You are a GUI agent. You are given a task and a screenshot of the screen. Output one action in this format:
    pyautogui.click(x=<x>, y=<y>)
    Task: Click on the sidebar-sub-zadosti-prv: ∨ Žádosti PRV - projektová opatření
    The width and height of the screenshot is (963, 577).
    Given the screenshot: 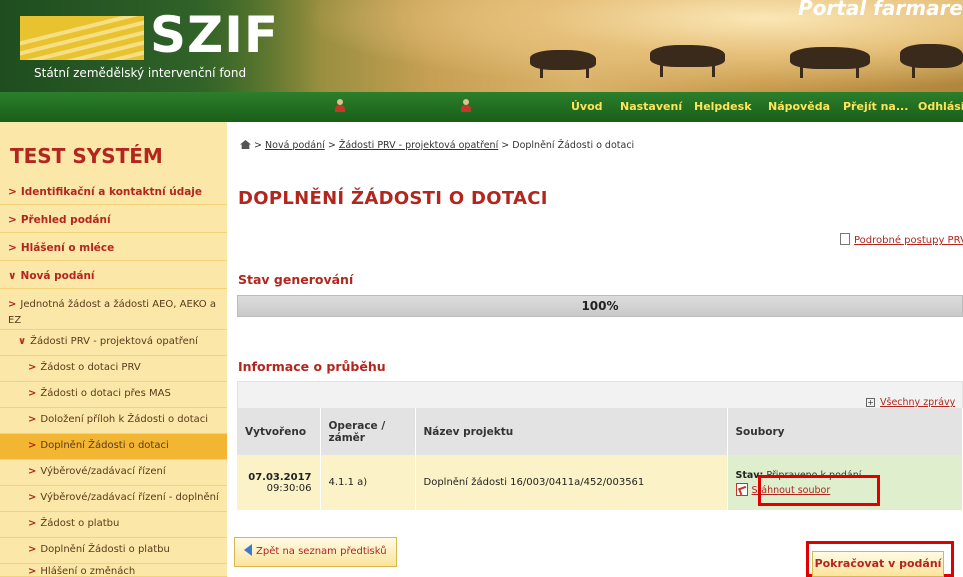 What is the action you would take?
    pyautogui.click(x=113, y=343)
    